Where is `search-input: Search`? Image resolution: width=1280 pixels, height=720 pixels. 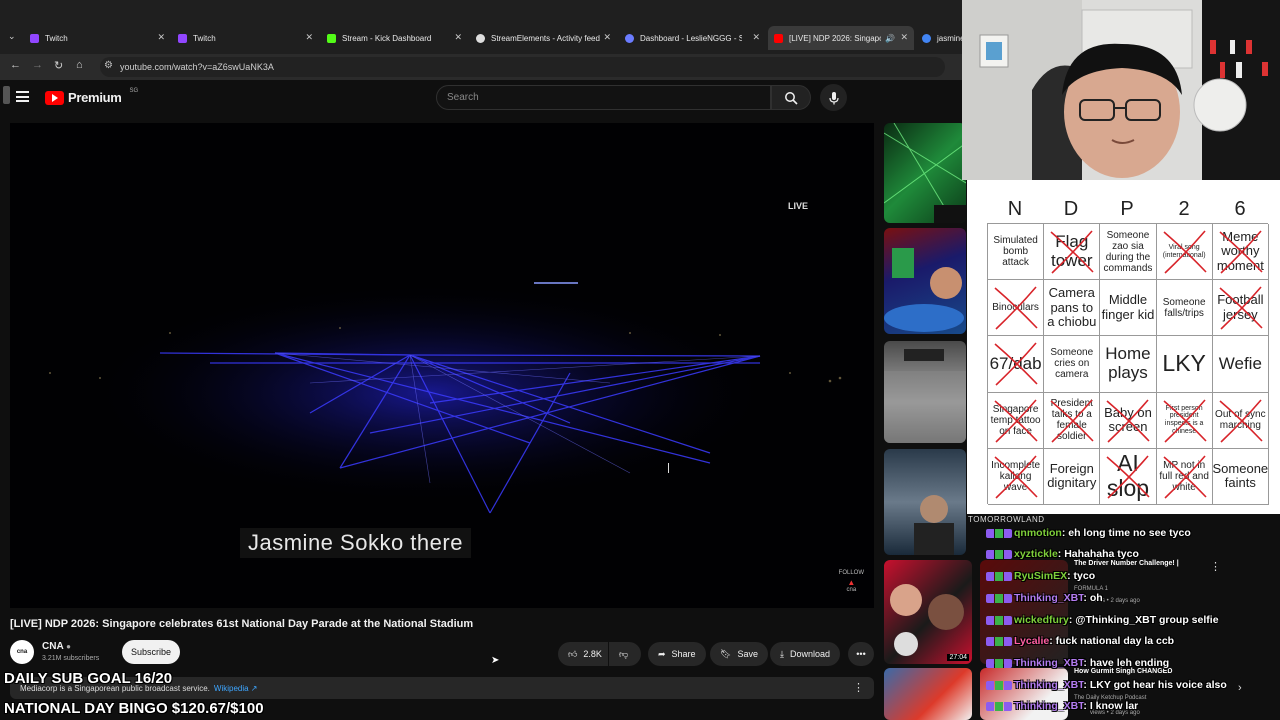 search-input: Search is located at coordinates (603, 97).